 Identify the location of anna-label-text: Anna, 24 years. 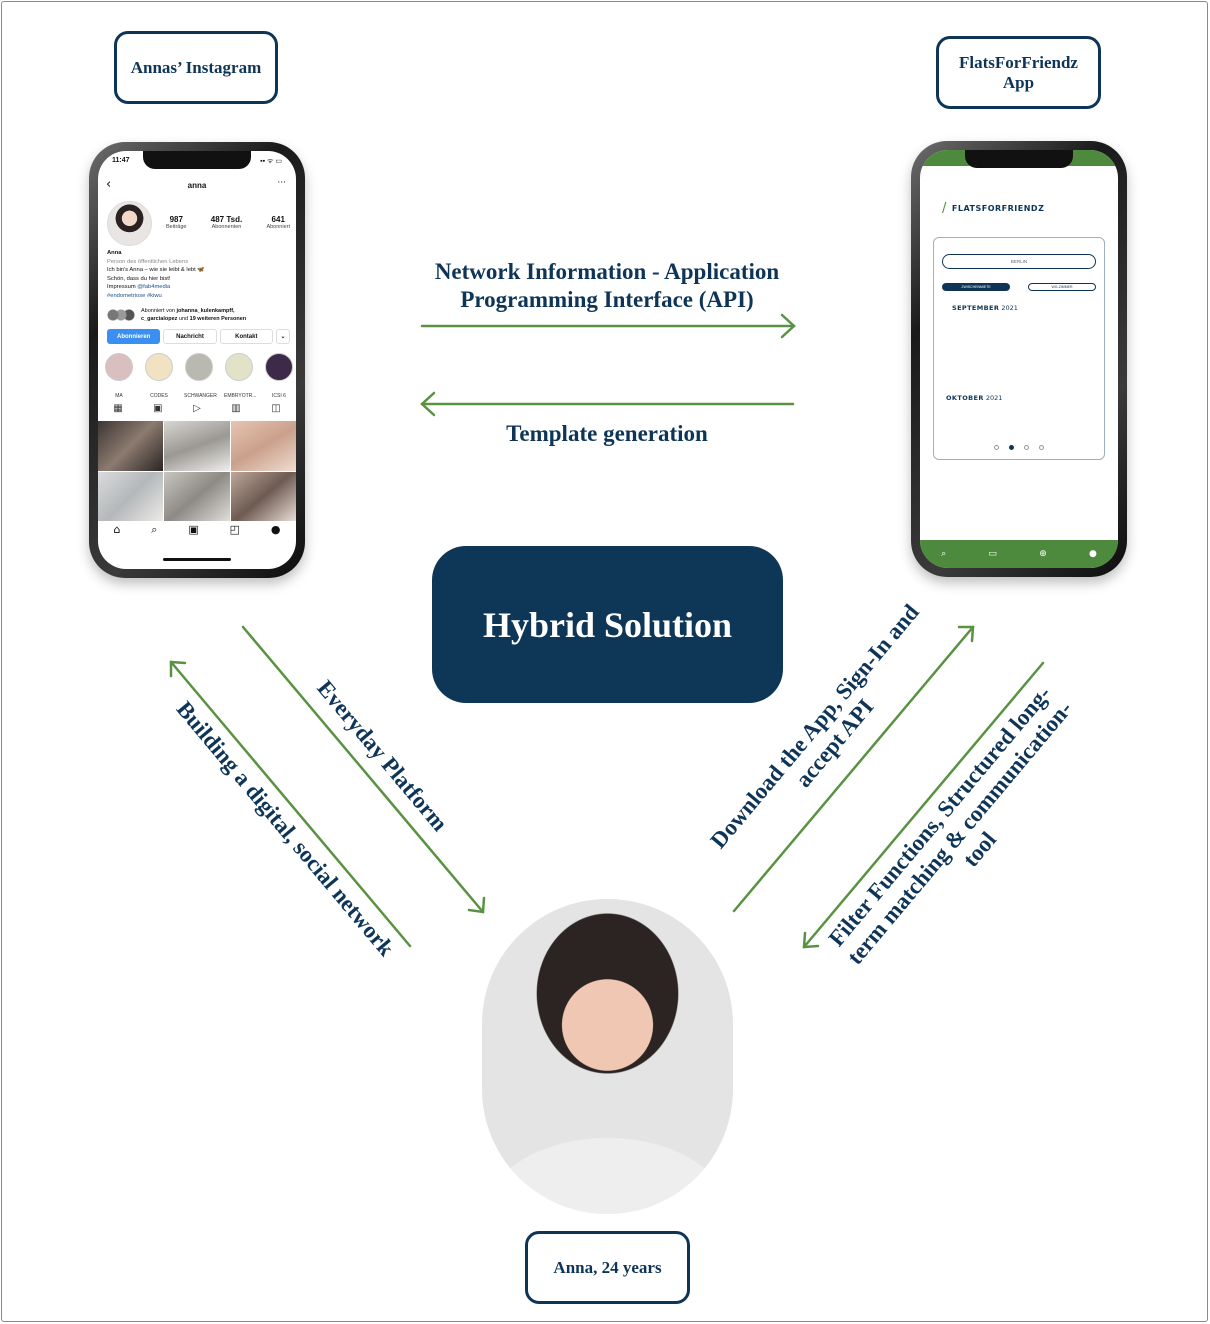
(607, 1267).